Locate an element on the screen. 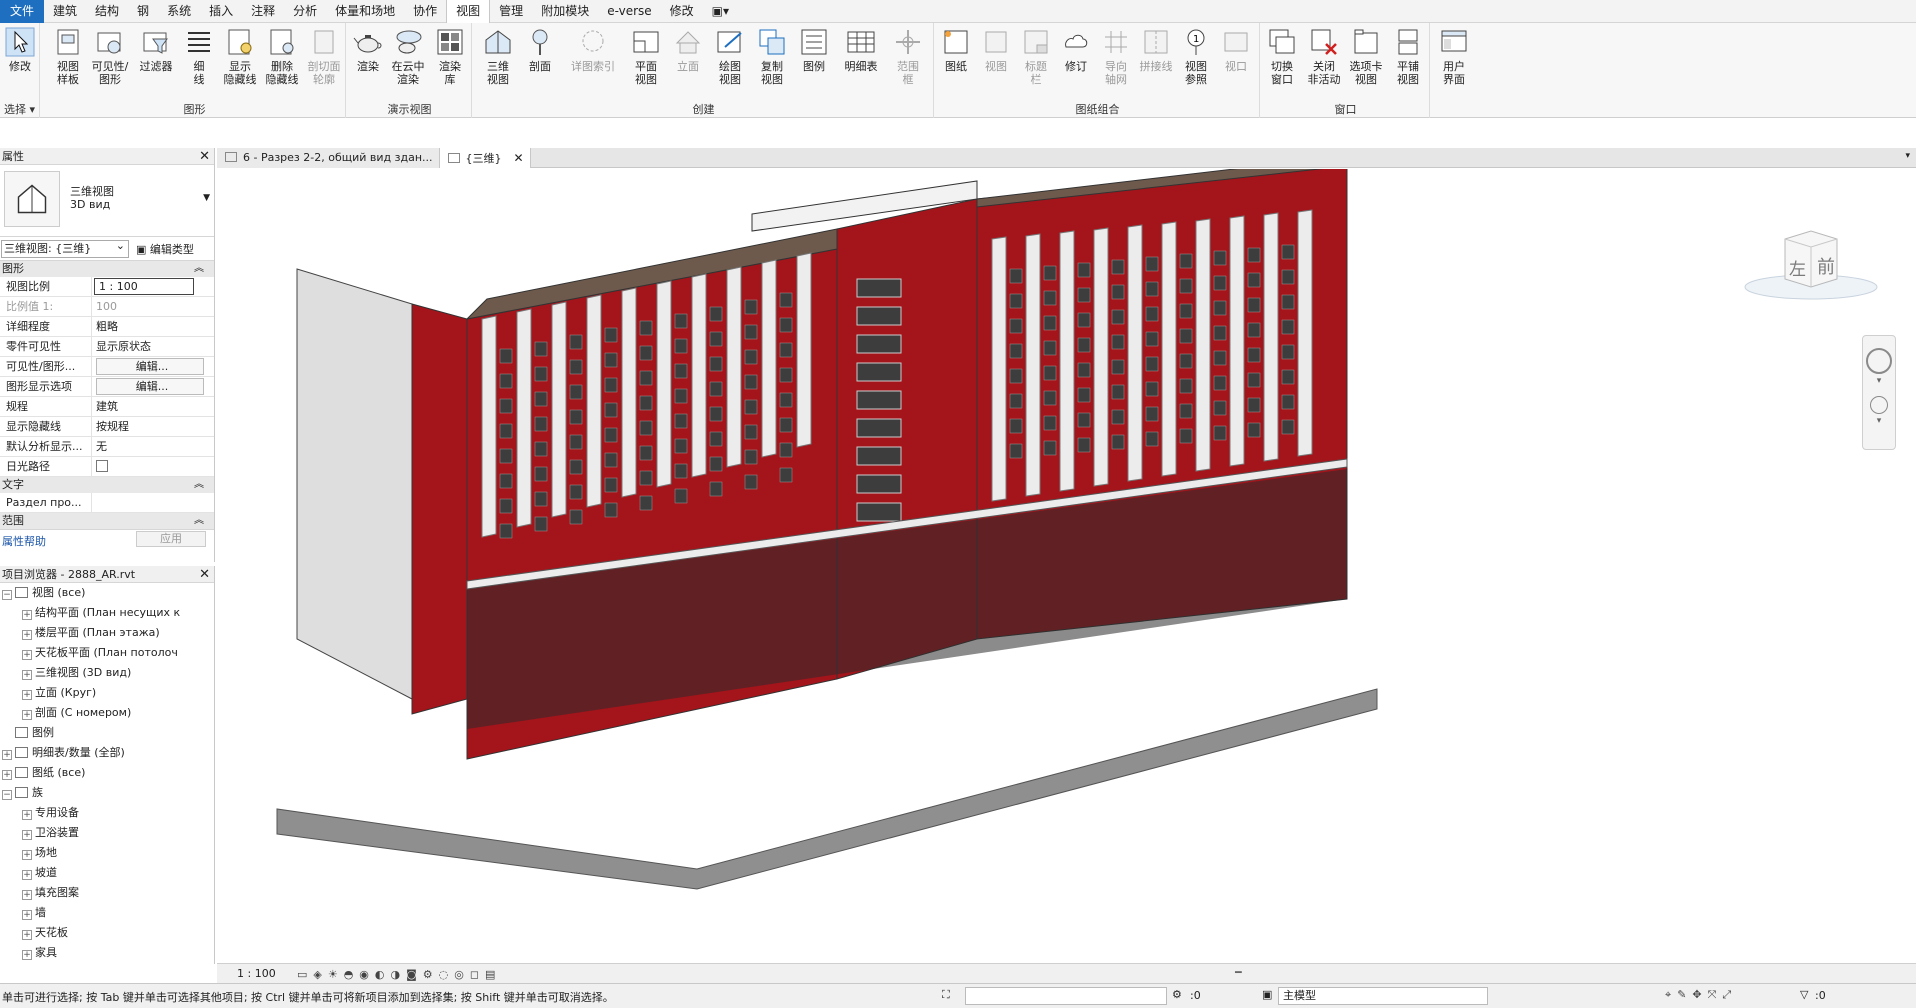  property-value: 1 : 100 is located at coordinates (144, 286).